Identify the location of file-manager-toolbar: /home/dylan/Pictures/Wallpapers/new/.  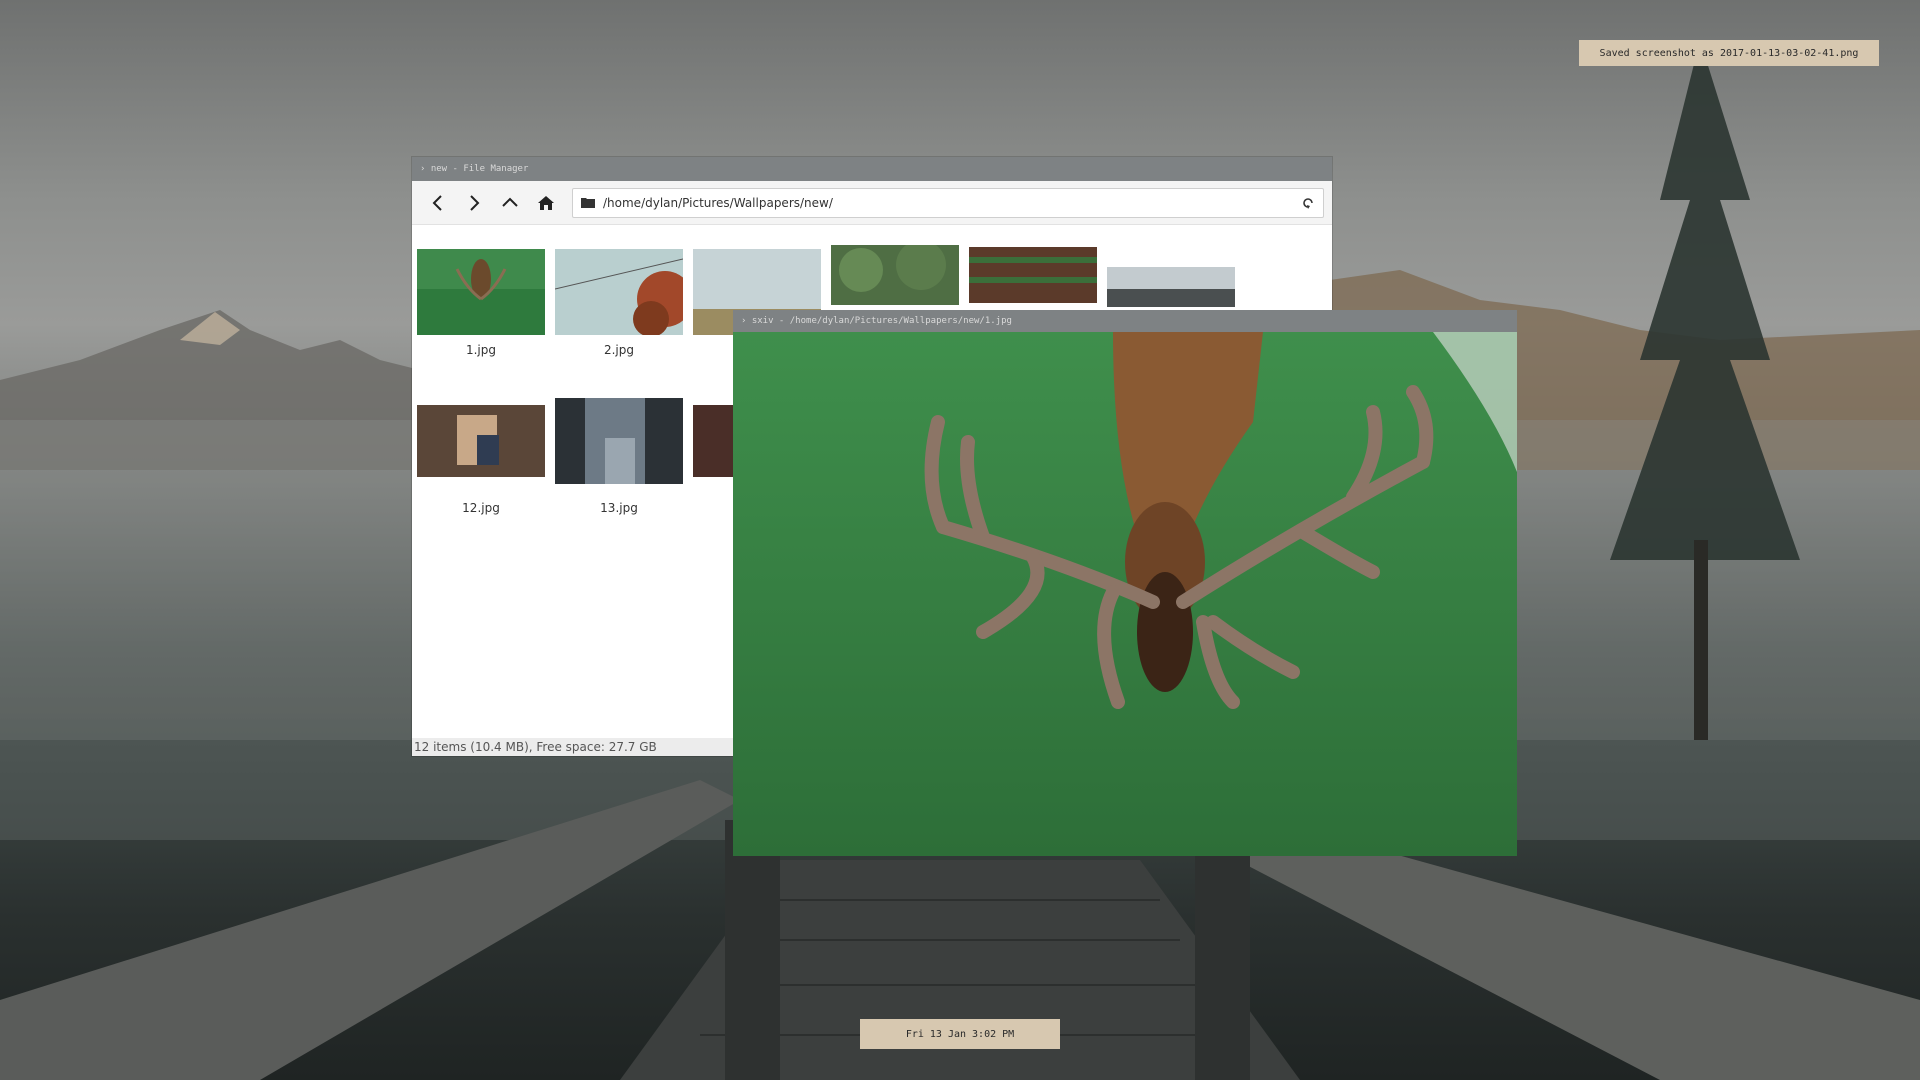
(872, 203).